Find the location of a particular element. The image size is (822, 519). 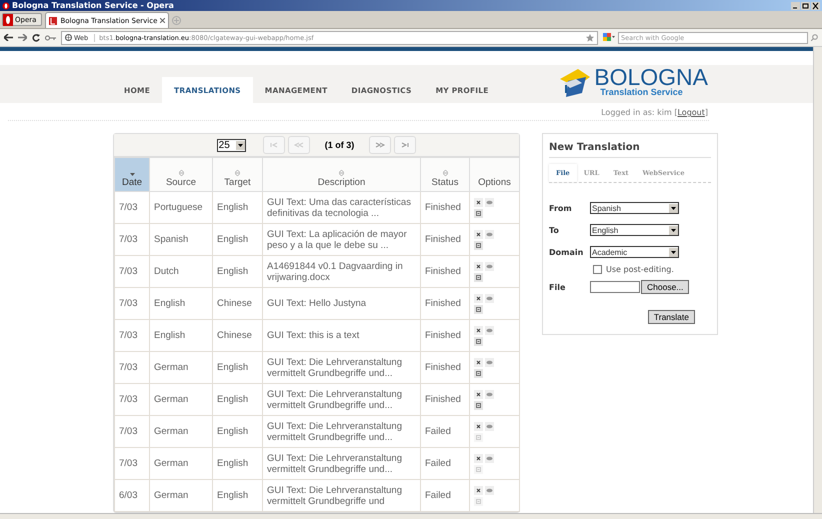

logo-name: BOLOGNA is located at coordinates (651, 77).